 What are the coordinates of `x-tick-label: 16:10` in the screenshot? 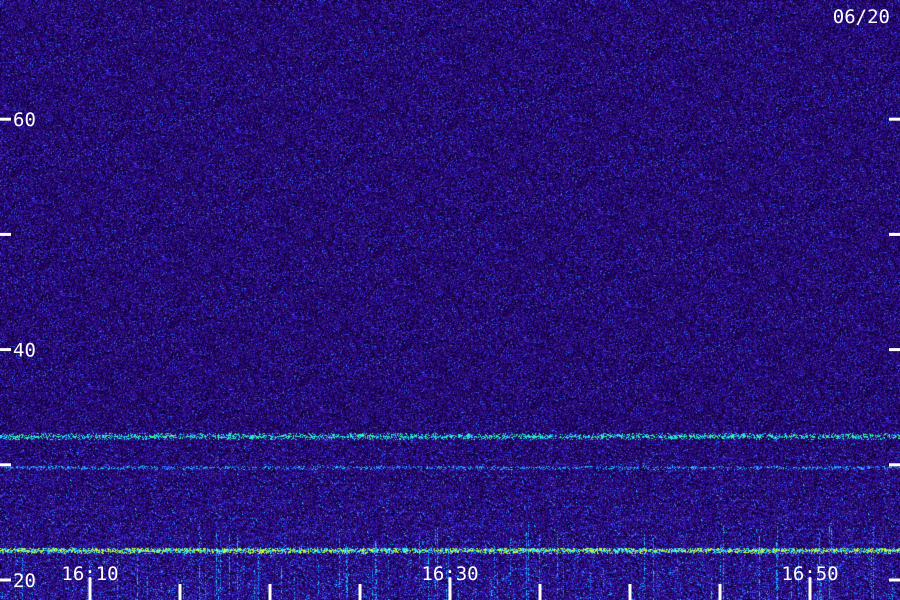 It's located at (89, 574).